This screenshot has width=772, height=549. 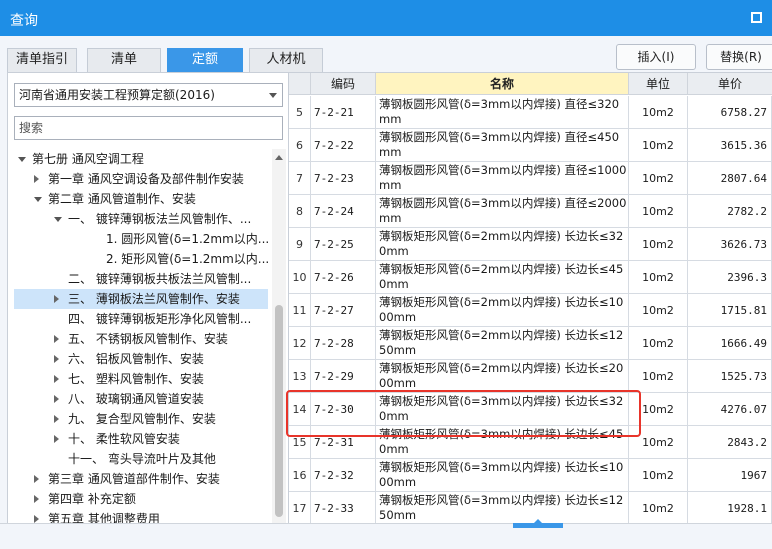 I want to click on code-cell: 7-2-27, so click(x=343, y=310).